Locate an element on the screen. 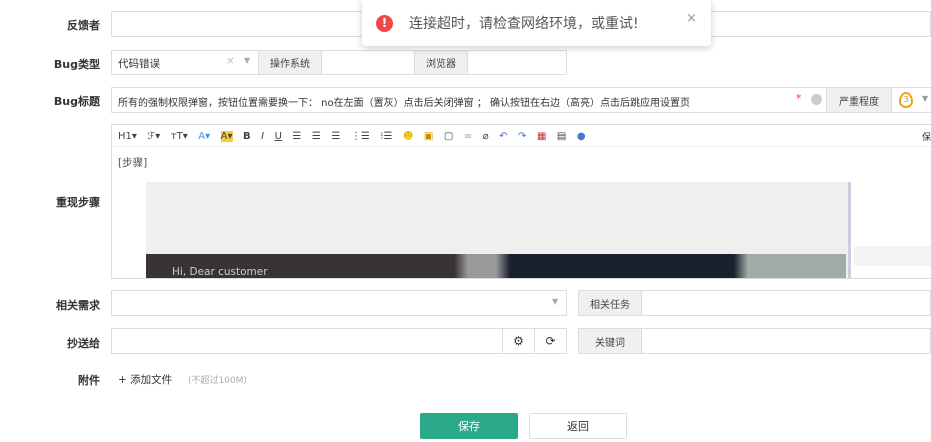  undo-icon: ↶ is located at coordinates (503, 136).